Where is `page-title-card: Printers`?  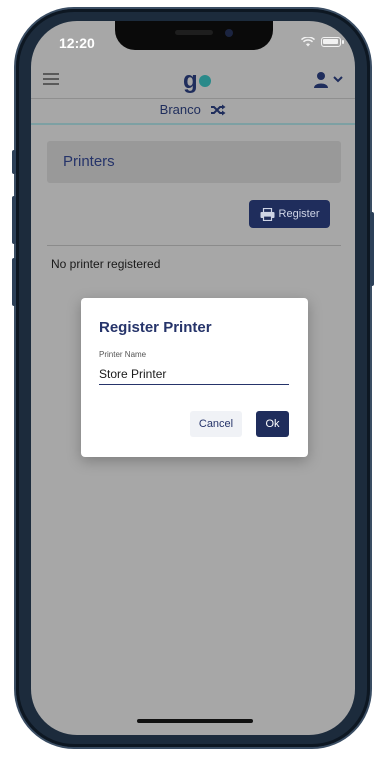
page-title-card: Printers is located at coordinates (194, 162).